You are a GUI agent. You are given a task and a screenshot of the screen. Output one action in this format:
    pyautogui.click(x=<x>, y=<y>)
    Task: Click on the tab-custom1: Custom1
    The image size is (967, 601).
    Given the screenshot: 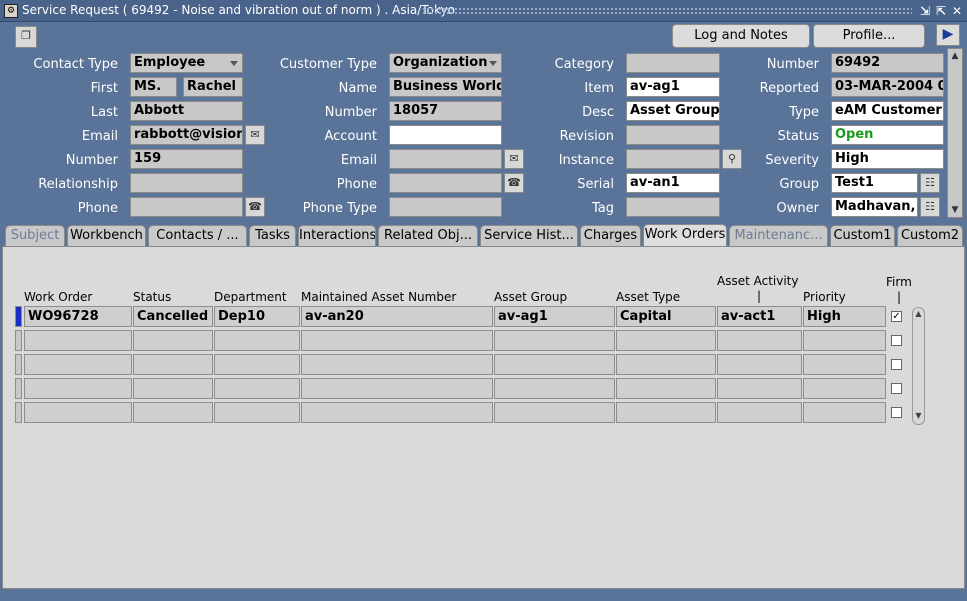 What is the action you would take?
    pyautogui.click(x=862, y=236)
    